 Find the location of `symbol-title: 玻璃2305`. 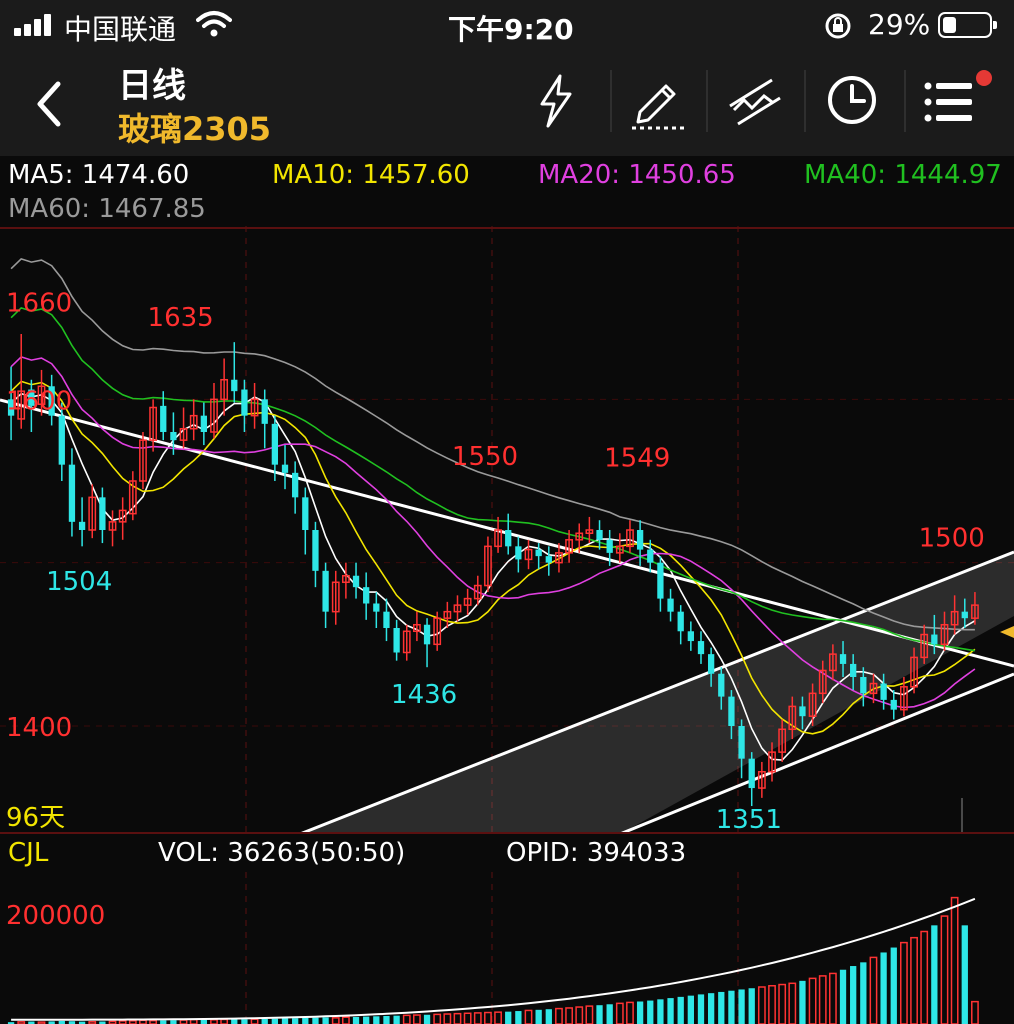

symbol-title: 玻璃2305 is located at coordinates (195, 129).